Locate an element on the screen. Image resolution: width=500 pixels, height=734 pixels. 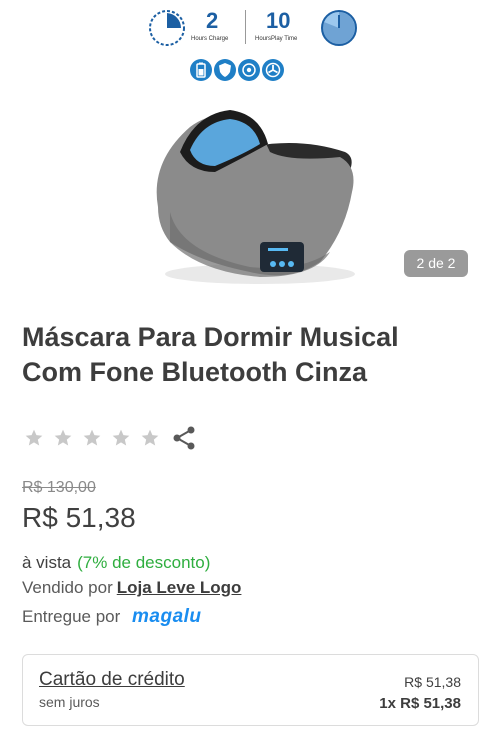
promo-banner: 2 Hours Charge 10 HoursPlay Time is located at coordinates (255, 28).